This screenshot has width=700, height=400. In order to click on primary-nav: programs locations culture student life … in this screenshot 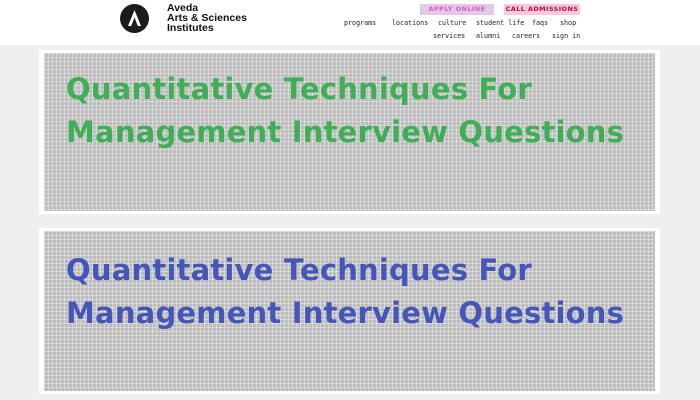, I will do `click(350, 23)`.